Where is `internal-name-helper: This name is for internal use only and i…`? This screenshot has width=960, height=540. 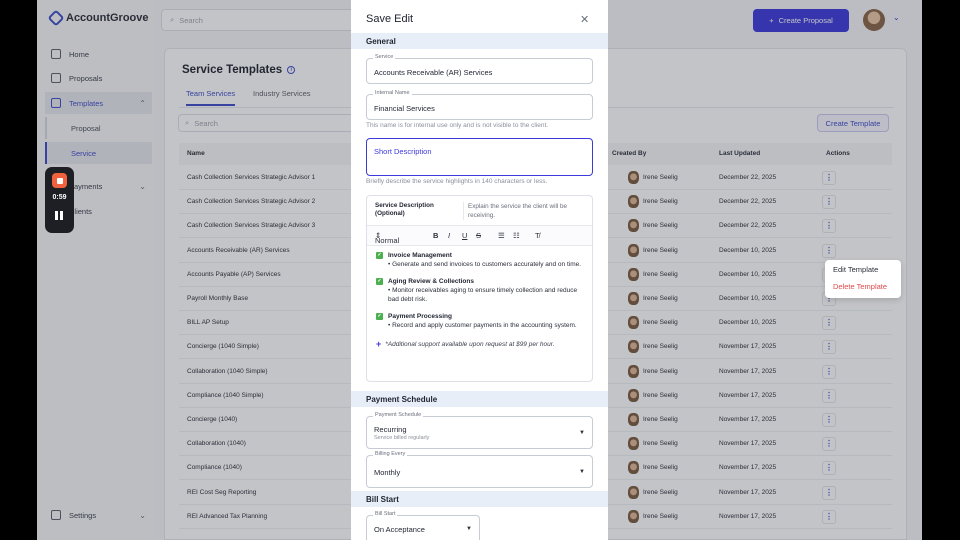 internal-name-helper: This name is for internal use only and i… is located at coordinates (457, 125).